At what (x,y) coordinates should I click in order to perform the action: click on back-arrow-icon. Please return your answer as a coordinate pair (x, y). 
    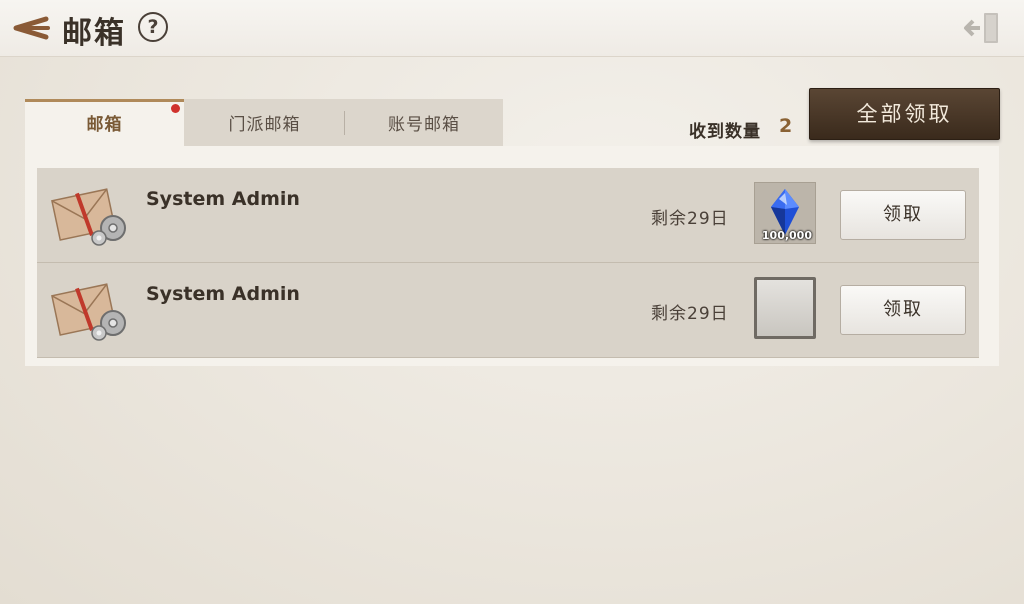
    Looking at the image, I should click on (30, 28).